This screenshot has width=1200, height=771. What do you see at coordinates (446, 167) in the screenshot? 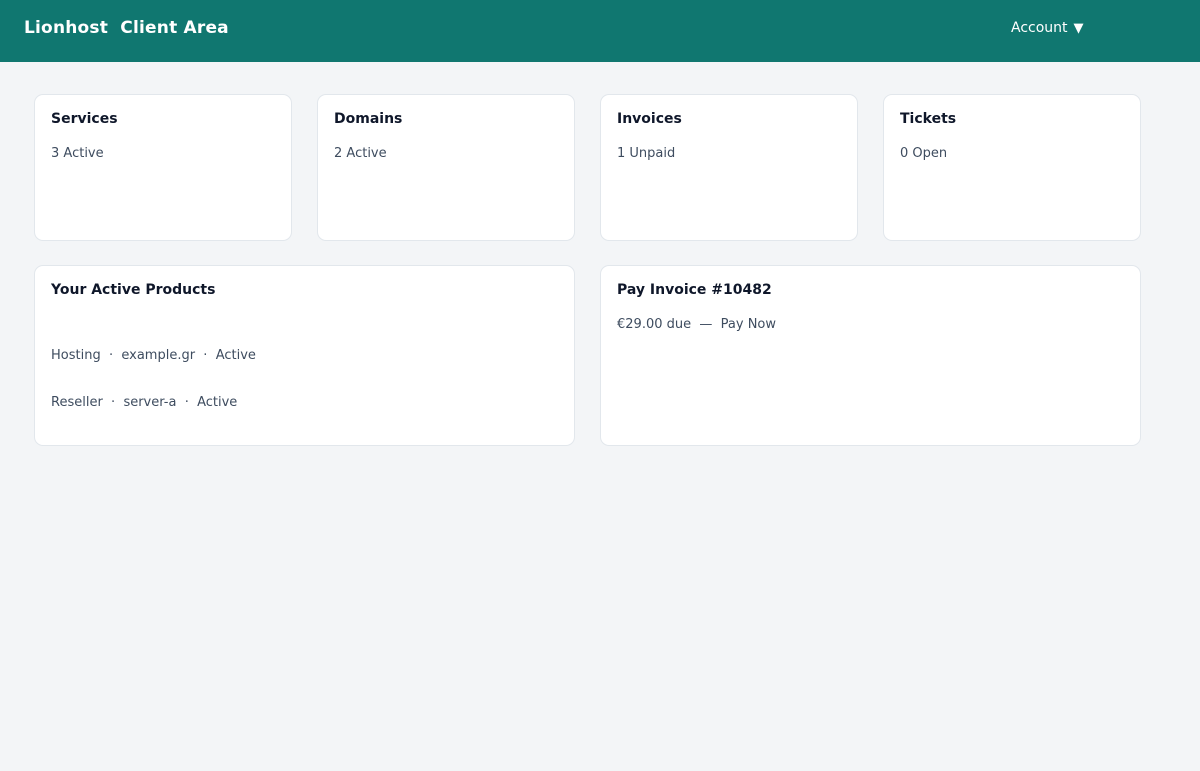
I see `domains-summary-card: Domains 2 Active` at bounding box center [446, 167].